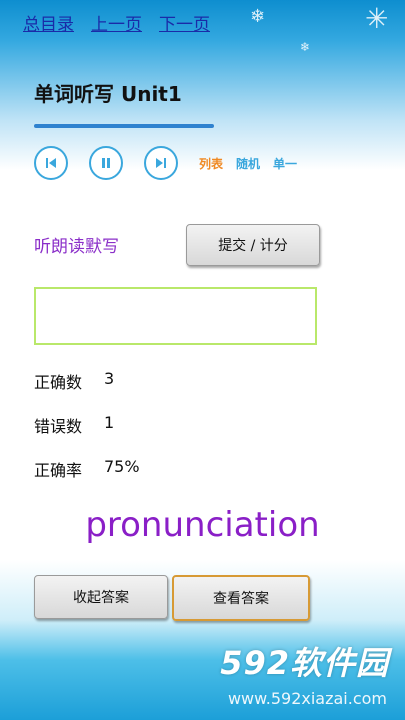 Image resolution: width=405 pixels, height=720 pixels. I want to click on collapse-answer-button: 收起答案, so click(101, 597).